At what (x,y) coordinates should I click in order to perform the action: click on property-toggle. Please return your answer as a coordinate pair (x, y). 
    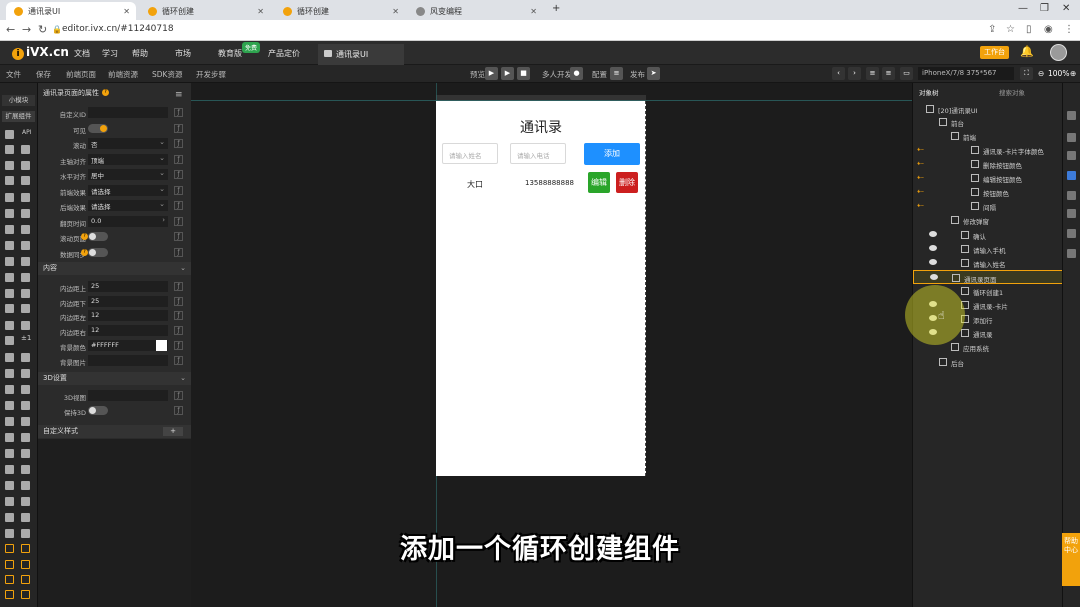
    Looking at the image, I should click on (98, 236).